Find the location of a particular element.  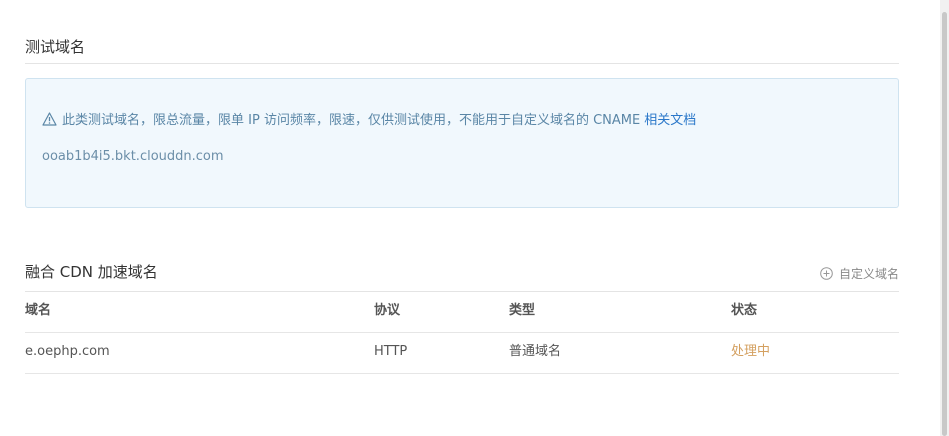

add-custom-domain-button: 自定义域名 is located at coordinates (859, 273).